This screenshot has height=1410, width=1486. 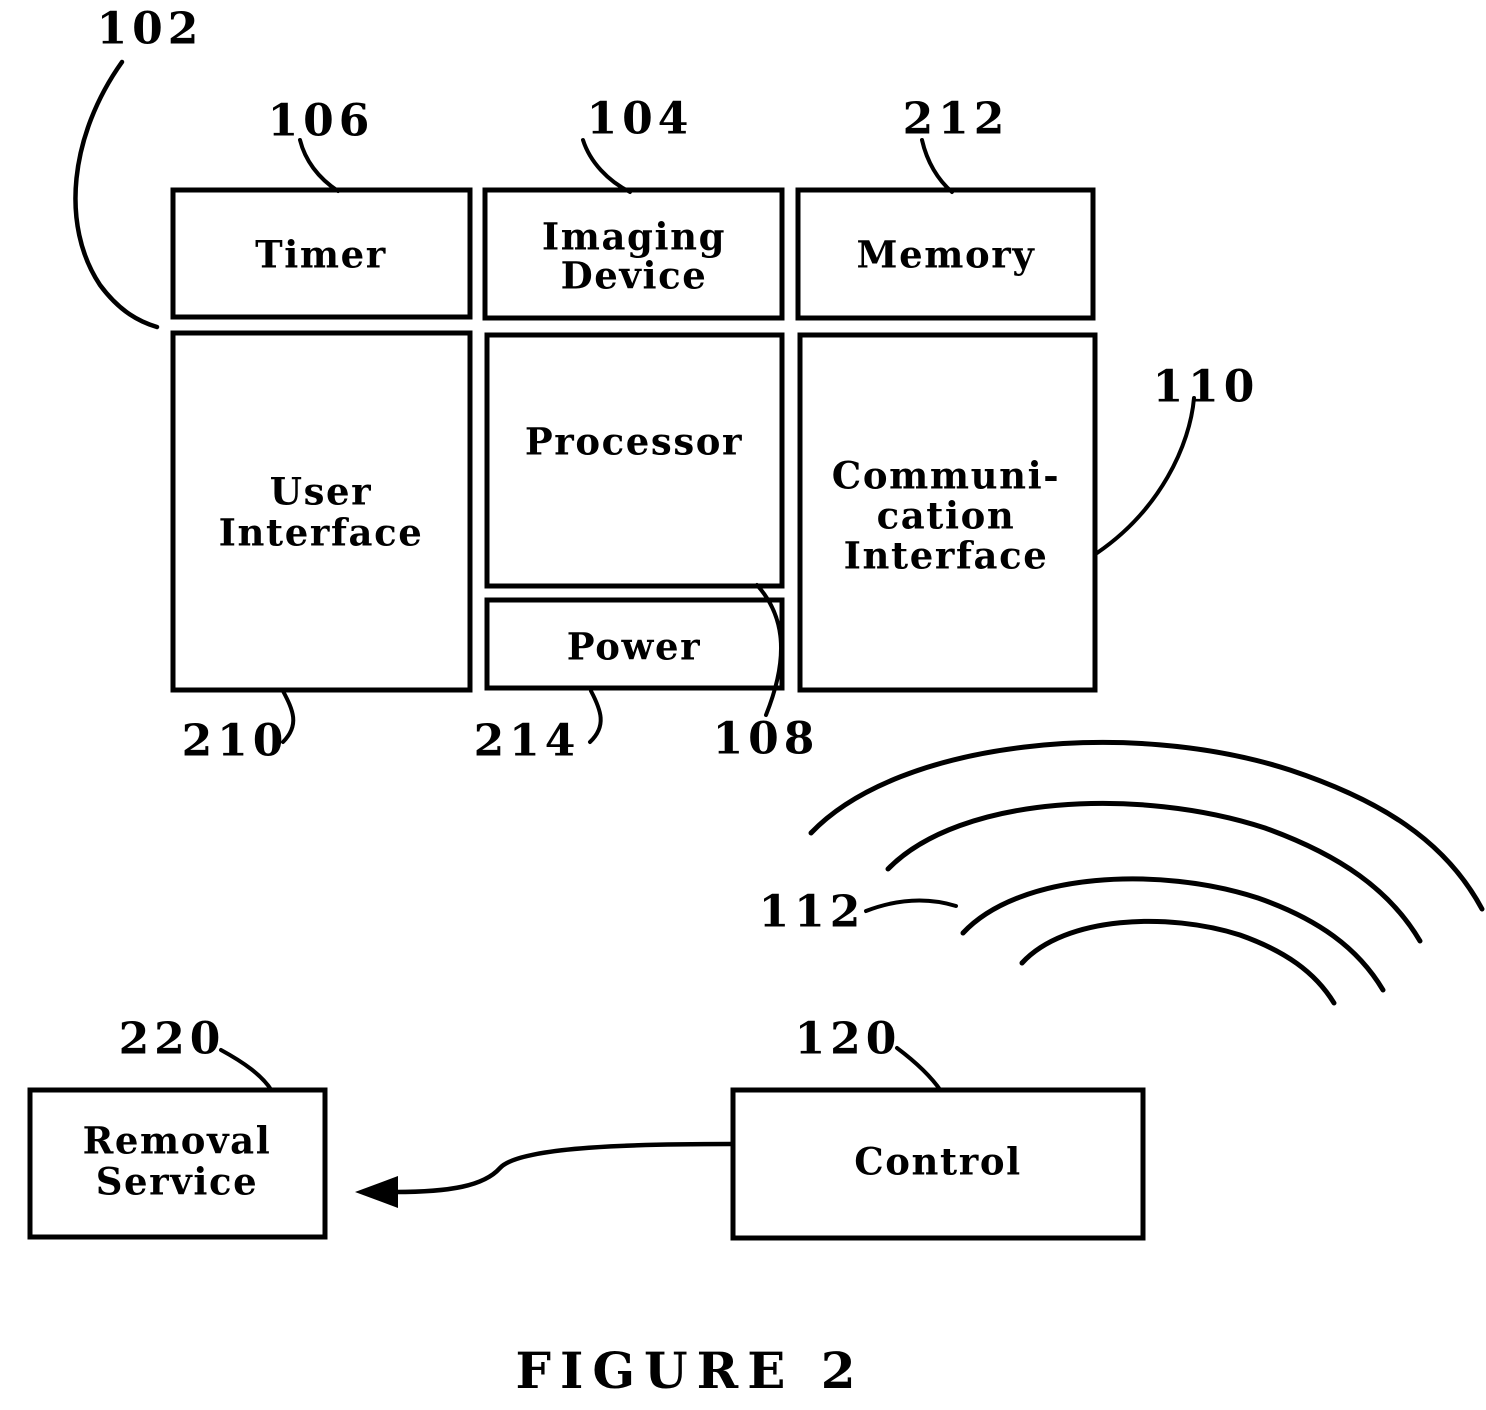 I want to click on control-to-removal-arrow, so click(x=543, y=1174).